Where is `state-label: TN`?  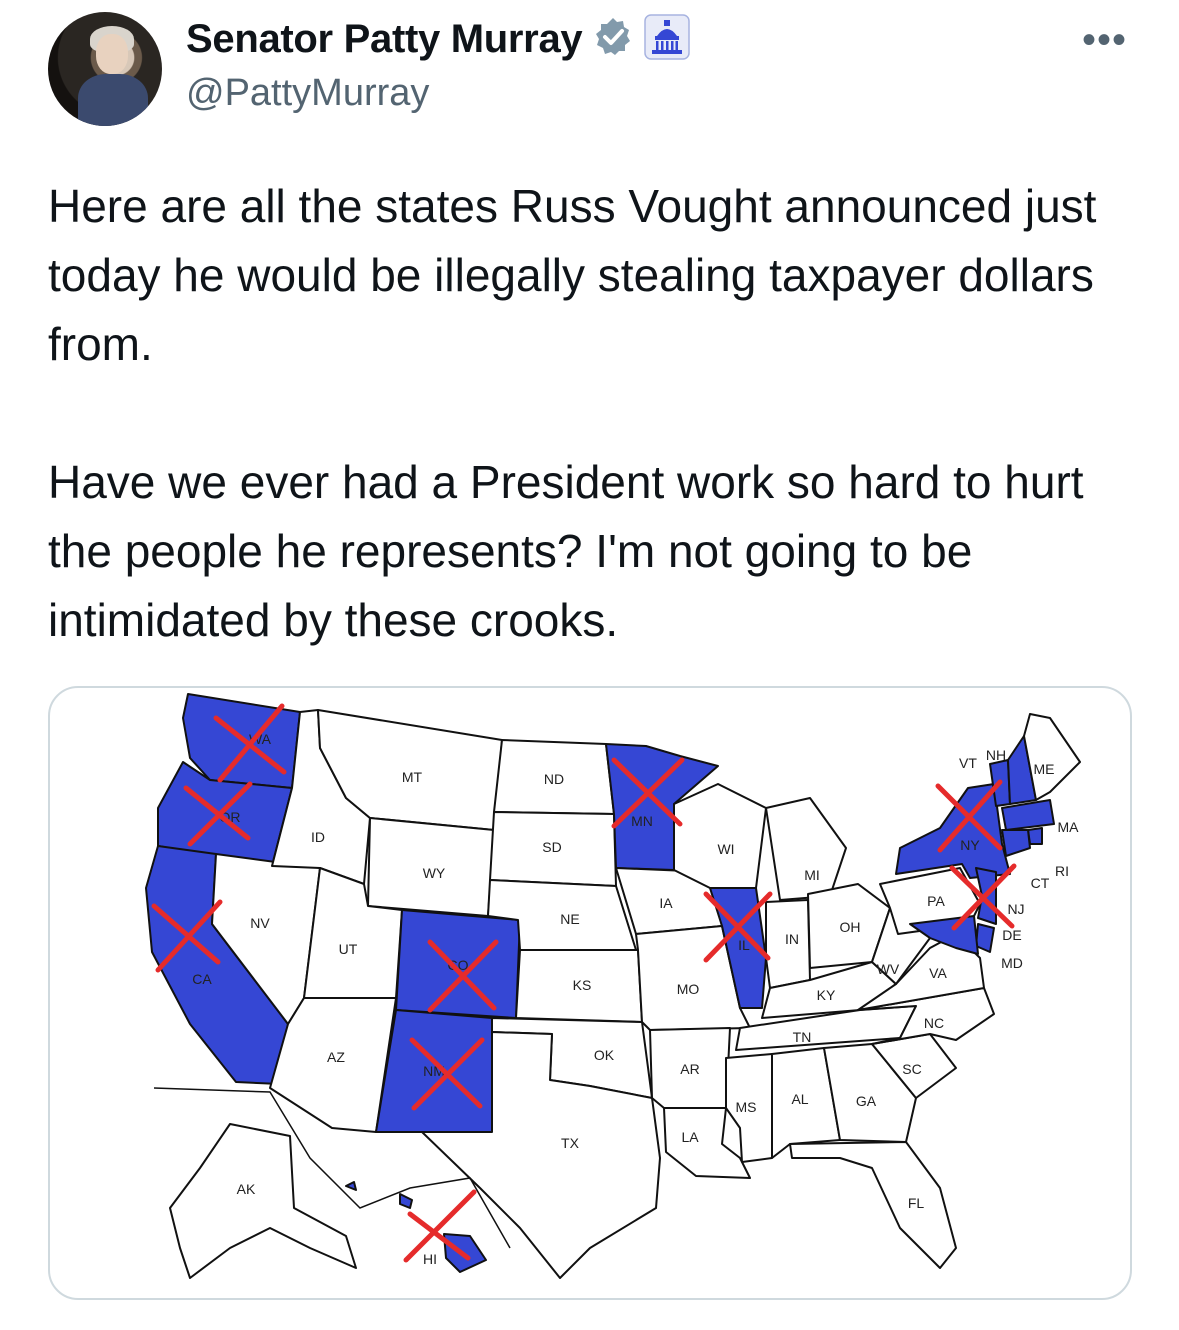
state-label: TN is located at coordinates (802, 1037).